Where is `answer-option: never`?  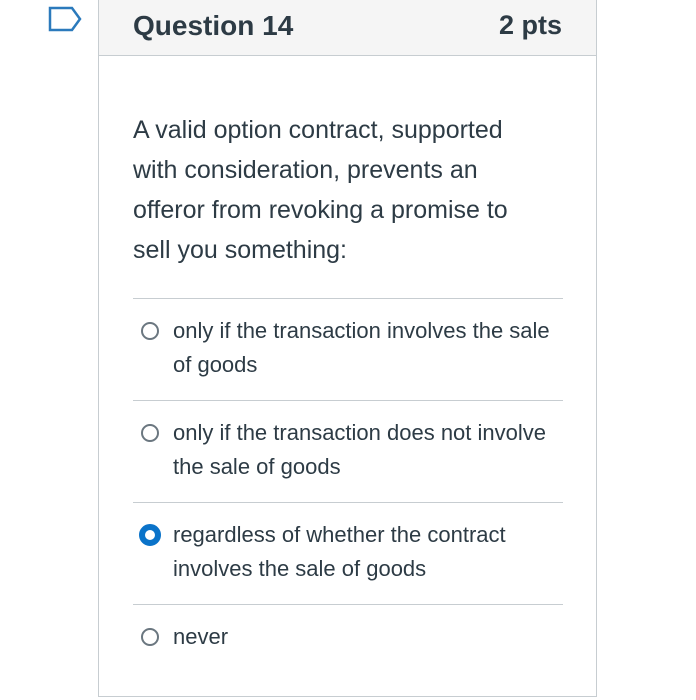 answer-option: never is located at coordinates (348, 638).